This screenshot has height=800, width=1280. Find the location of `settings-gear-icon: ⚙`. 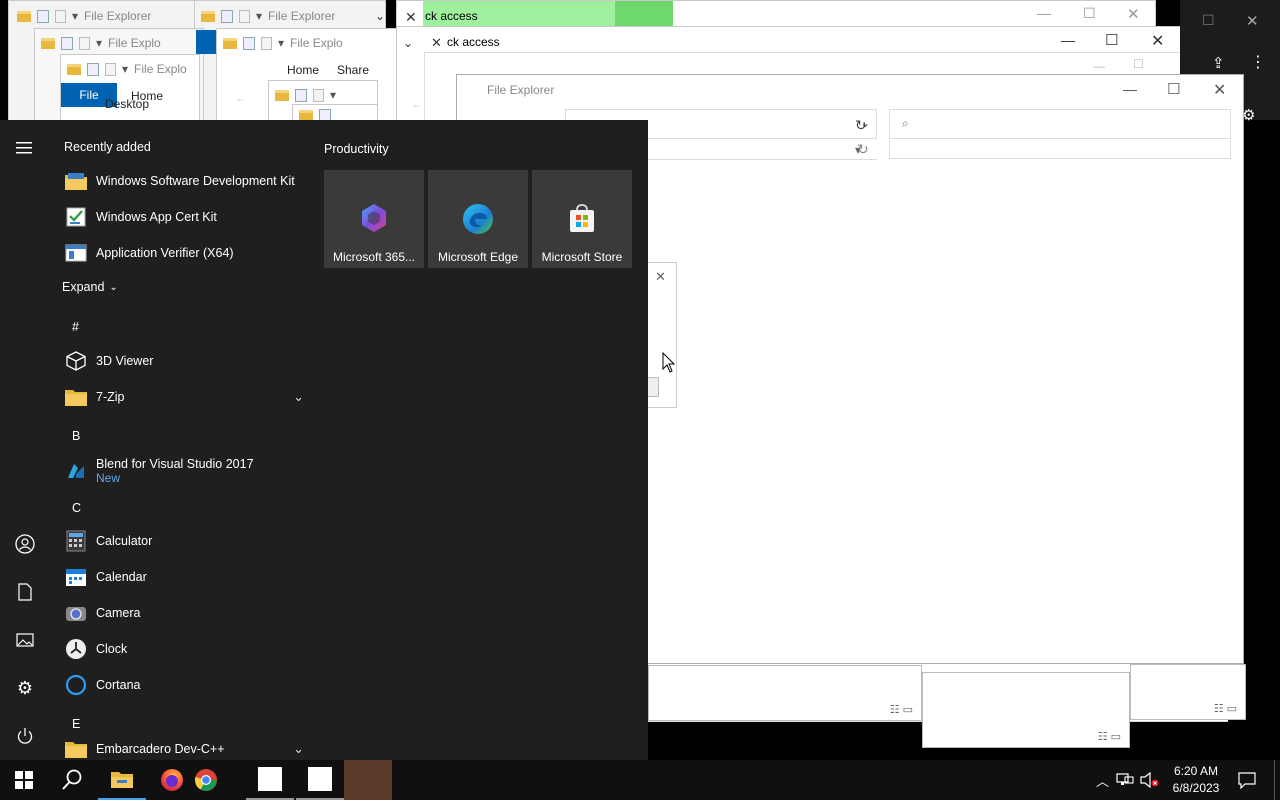

settings-gear-icon: ⚙ is located at coordinates (1248, 115).